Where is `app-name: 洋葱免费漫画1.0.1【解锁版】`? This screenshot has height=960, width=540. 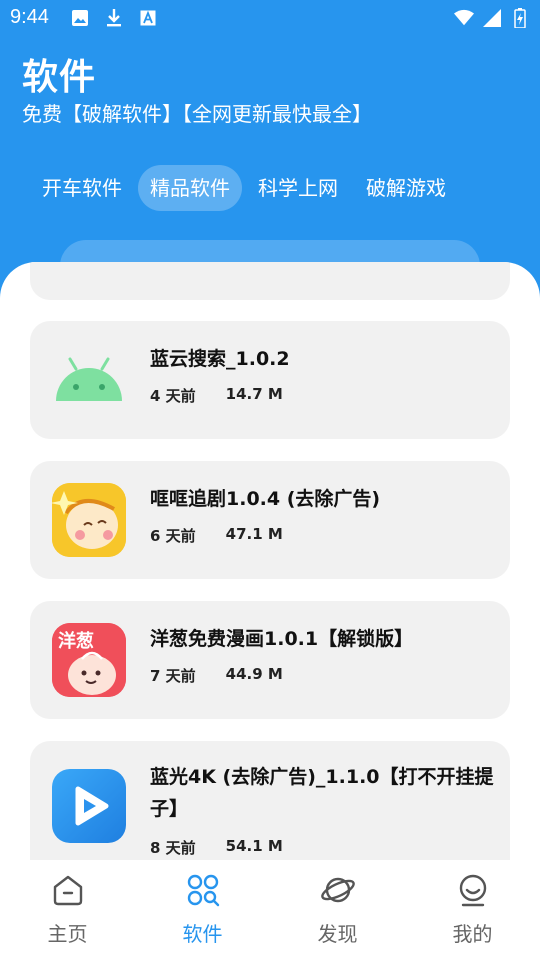 app-name: 洋葱免费漫画1.0.1【解锁版】 is located at coordinates (282, 639).